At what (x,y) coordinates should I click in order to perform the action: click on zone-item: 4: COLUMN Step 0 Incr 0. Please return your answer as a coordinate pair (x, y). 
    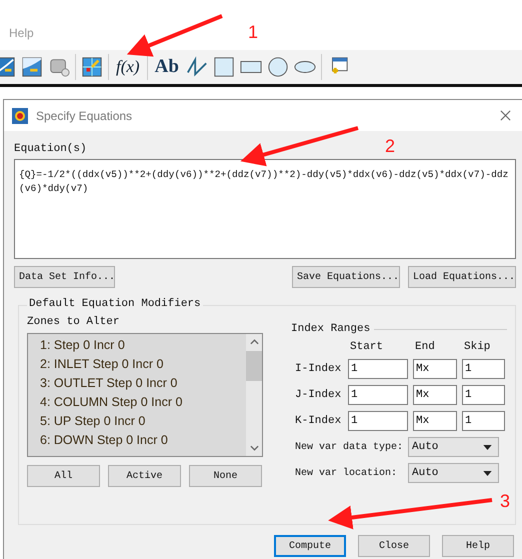
    Looking at the image, I should click on (143, 402).